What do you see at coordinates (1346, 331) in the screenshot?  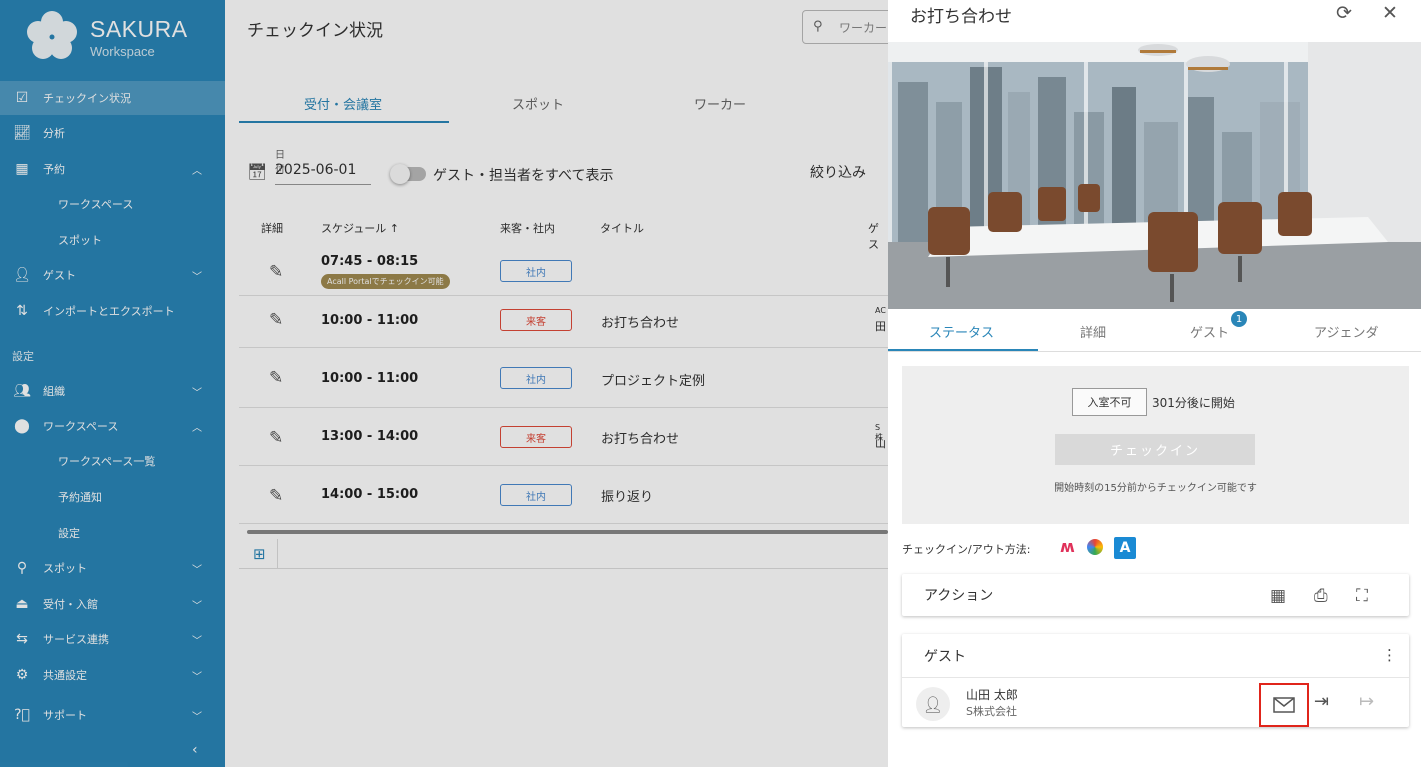 I see `tab-agenda: アジェンダ` at bounding box center [1346, 331].